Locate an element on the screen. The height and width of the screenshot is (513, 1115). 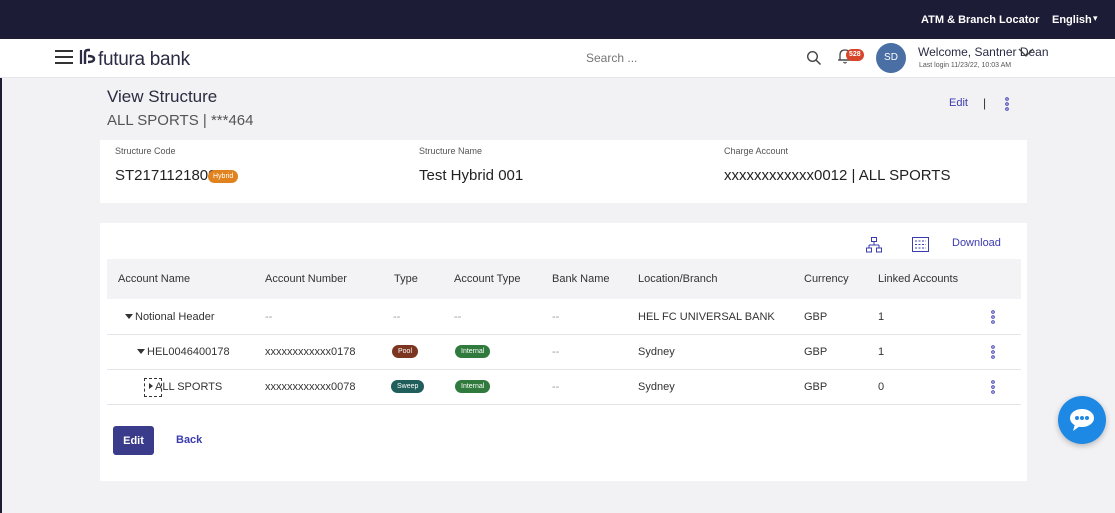
charge-account-value: xxxxxxxxxxxx0012 | ALL SPORTS is located at coordinates (837, 175).